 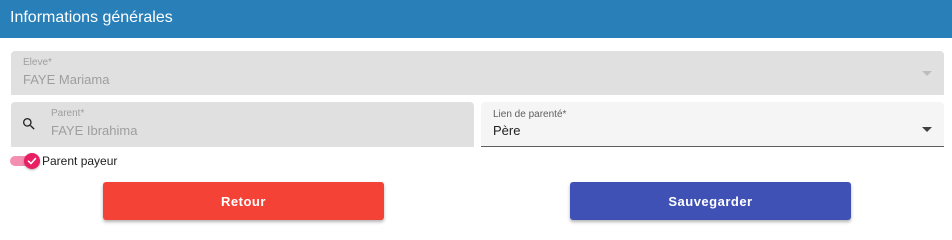 What do you see at coordinates (29, 124) in the screenshot?
I see `search-icon` at bounding box center [29, 124].